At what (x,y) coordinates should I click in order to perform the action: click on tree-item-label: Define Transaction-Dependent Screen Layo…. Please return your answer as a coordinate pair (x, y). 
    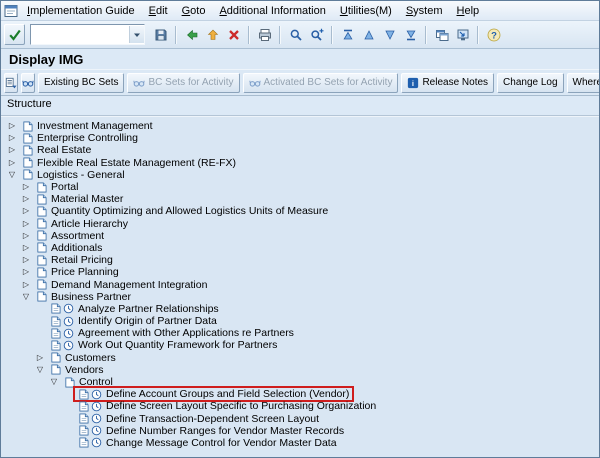
    Looking at the image, I should click on (211, 419).